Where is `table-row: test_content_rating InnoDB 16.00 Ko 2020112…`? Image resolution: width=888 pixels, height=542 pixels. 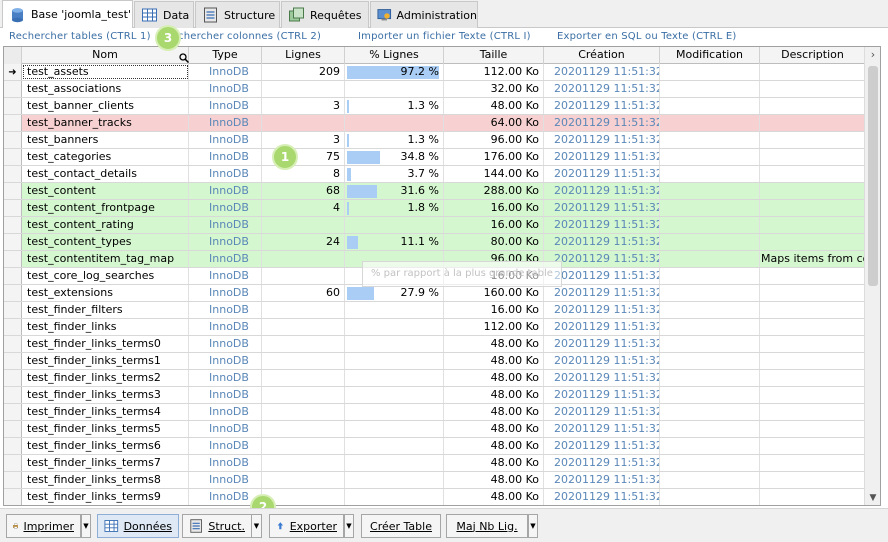
table-row: test_content_rating InnoDB 16.00 Ko 2020112… is located at coordinates (442, 225).